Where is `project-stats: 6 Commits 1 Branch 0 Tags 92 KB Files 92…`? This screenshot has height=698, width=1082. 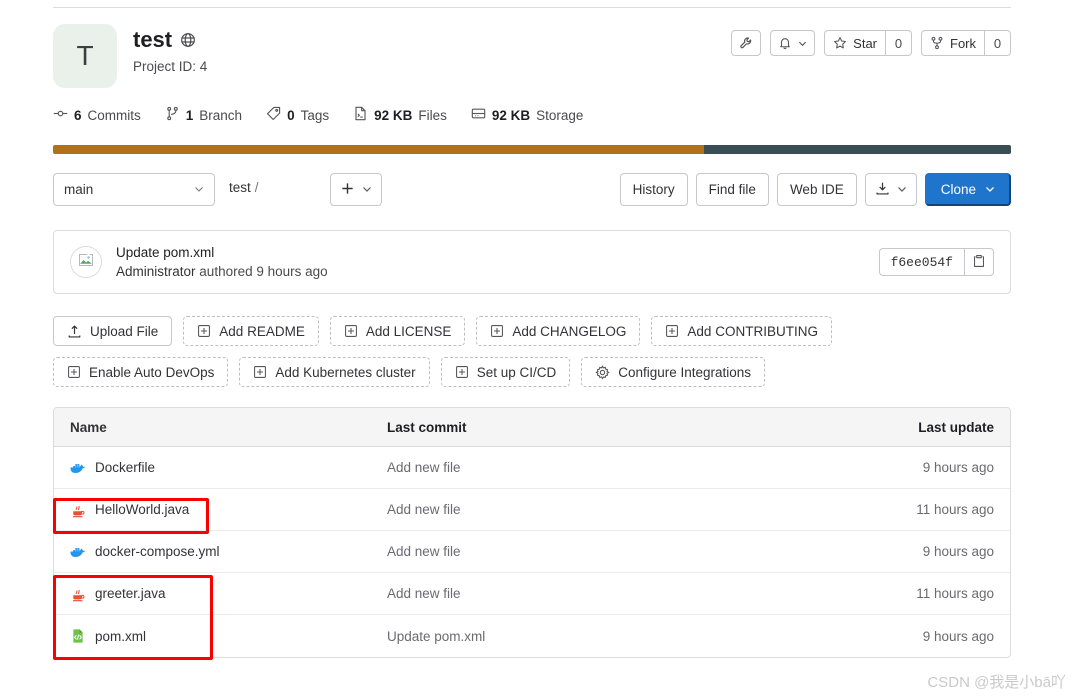
project-stats: 6 Commits 1 Branch 0 Tags 92 KB Files 92… is located at coordinates (318, 115).